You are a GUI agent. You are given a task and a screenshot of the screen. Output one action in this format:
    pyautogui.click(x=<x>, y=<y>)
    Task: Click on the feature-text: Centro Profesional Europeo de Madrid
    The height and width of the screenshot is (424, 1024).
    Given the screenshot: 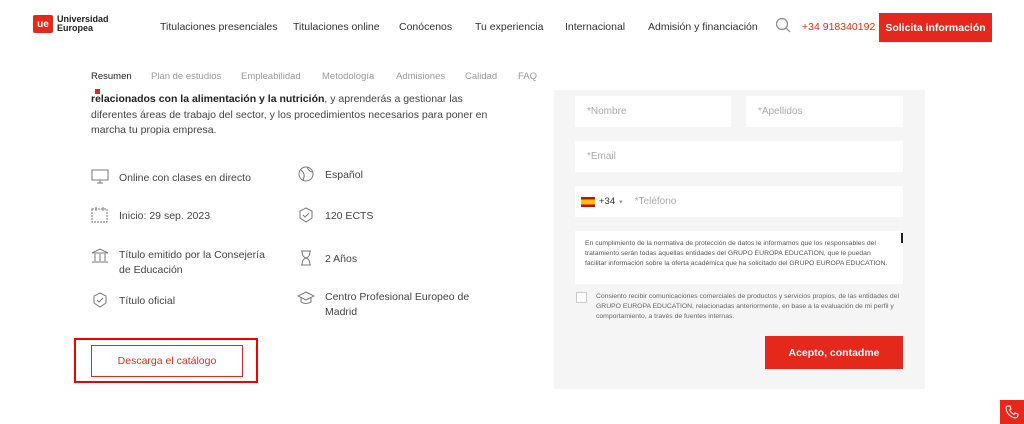 What is the action you would take?
    pyautogui.click(x=397, y=304)
    